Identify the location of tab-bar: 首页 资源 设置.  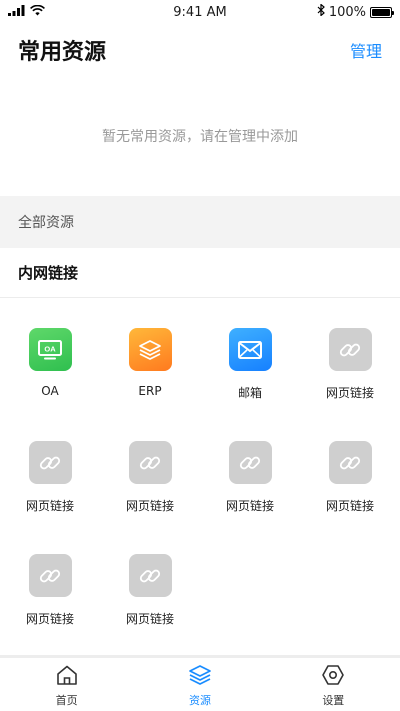
(200, 684).